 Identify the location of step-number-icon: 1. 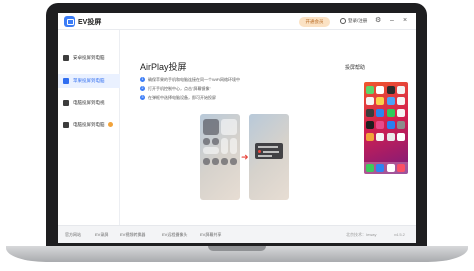
(142, 80).